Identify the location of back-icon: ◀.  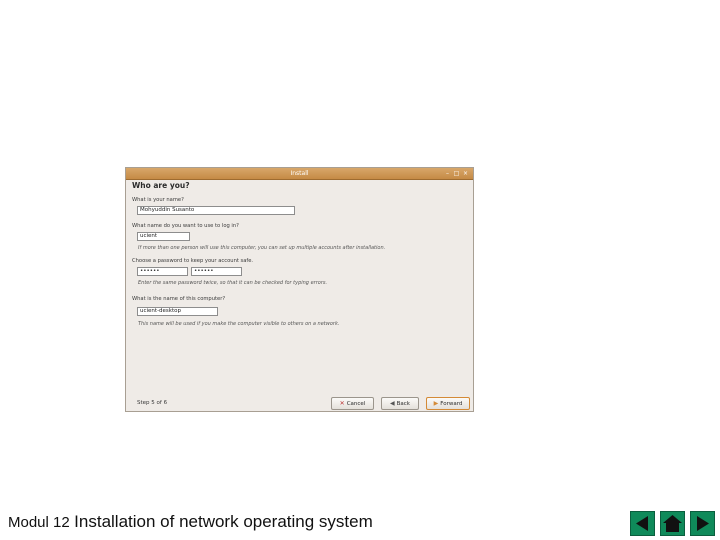
(392, 403).